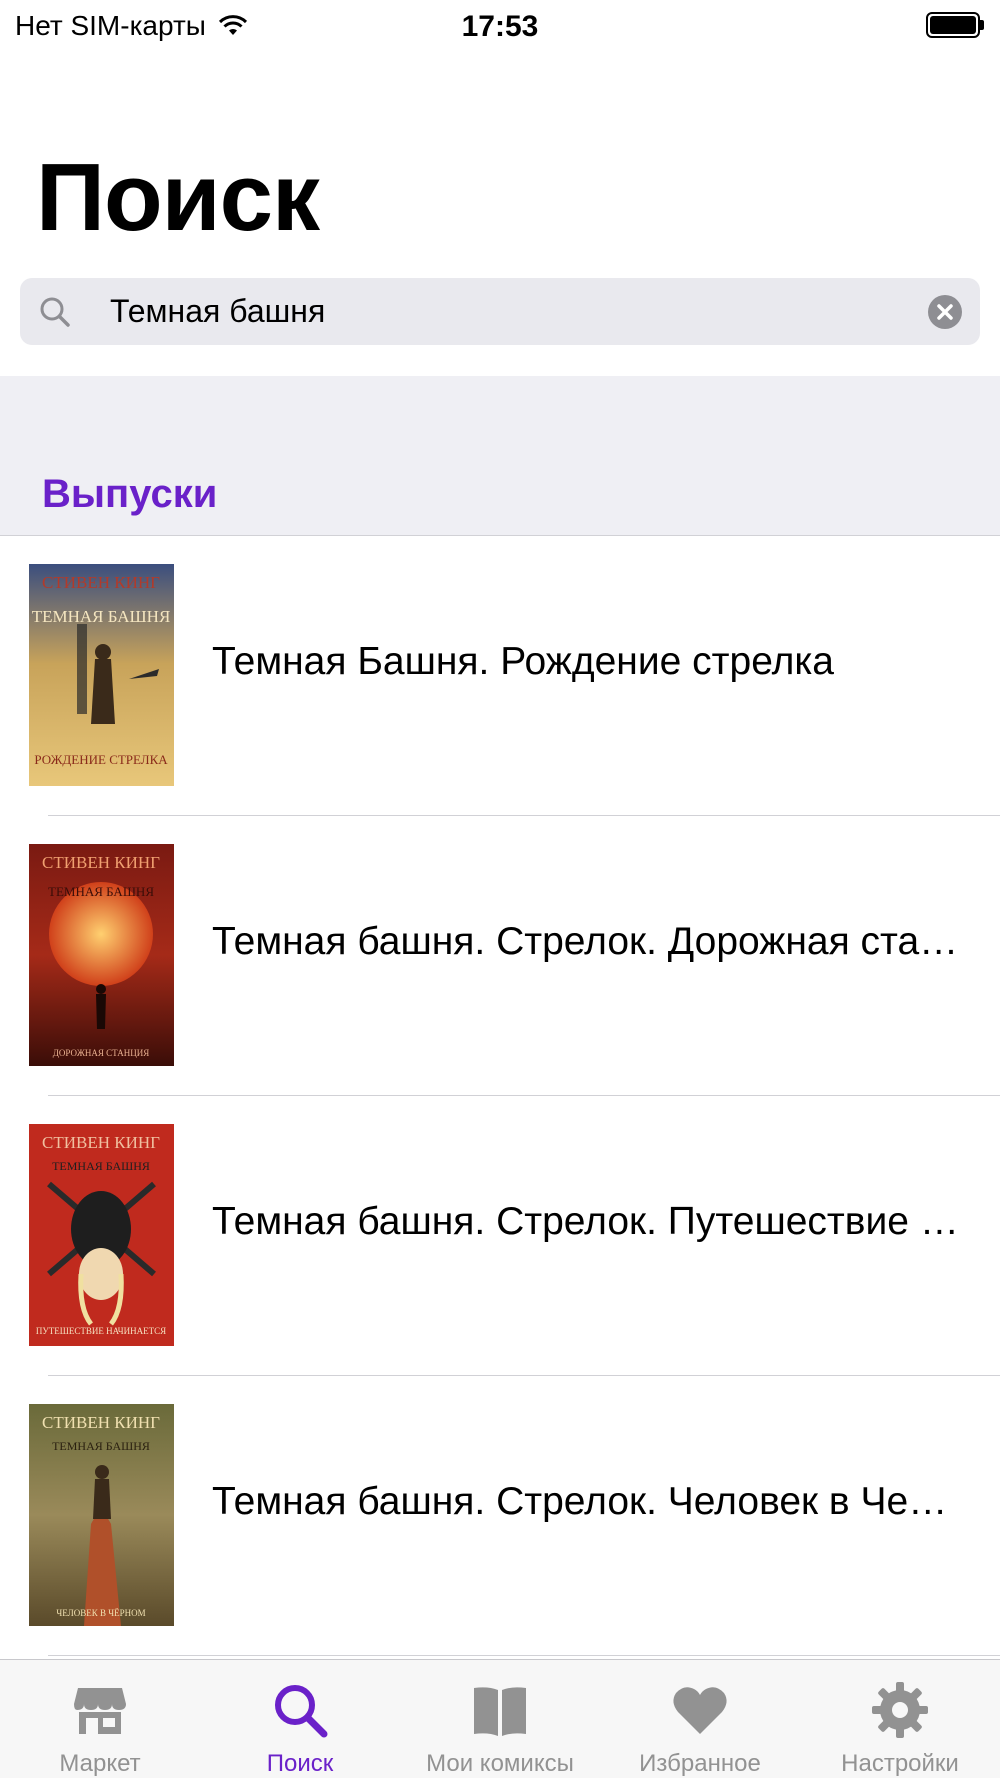 This screenshot has width=1000, height=1778. Describe the element at coordinates (700, 1763) in the screenshot. I see `tab-label: Избранное` at that location.